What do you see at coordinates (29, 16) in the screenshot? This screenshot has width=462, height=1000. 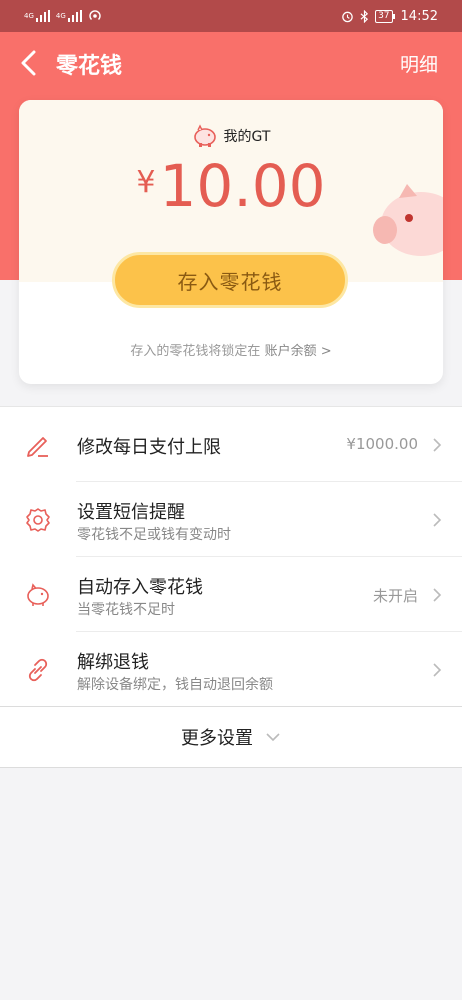 I see `network-label-1: 4G` at bounding box center [29, 16].